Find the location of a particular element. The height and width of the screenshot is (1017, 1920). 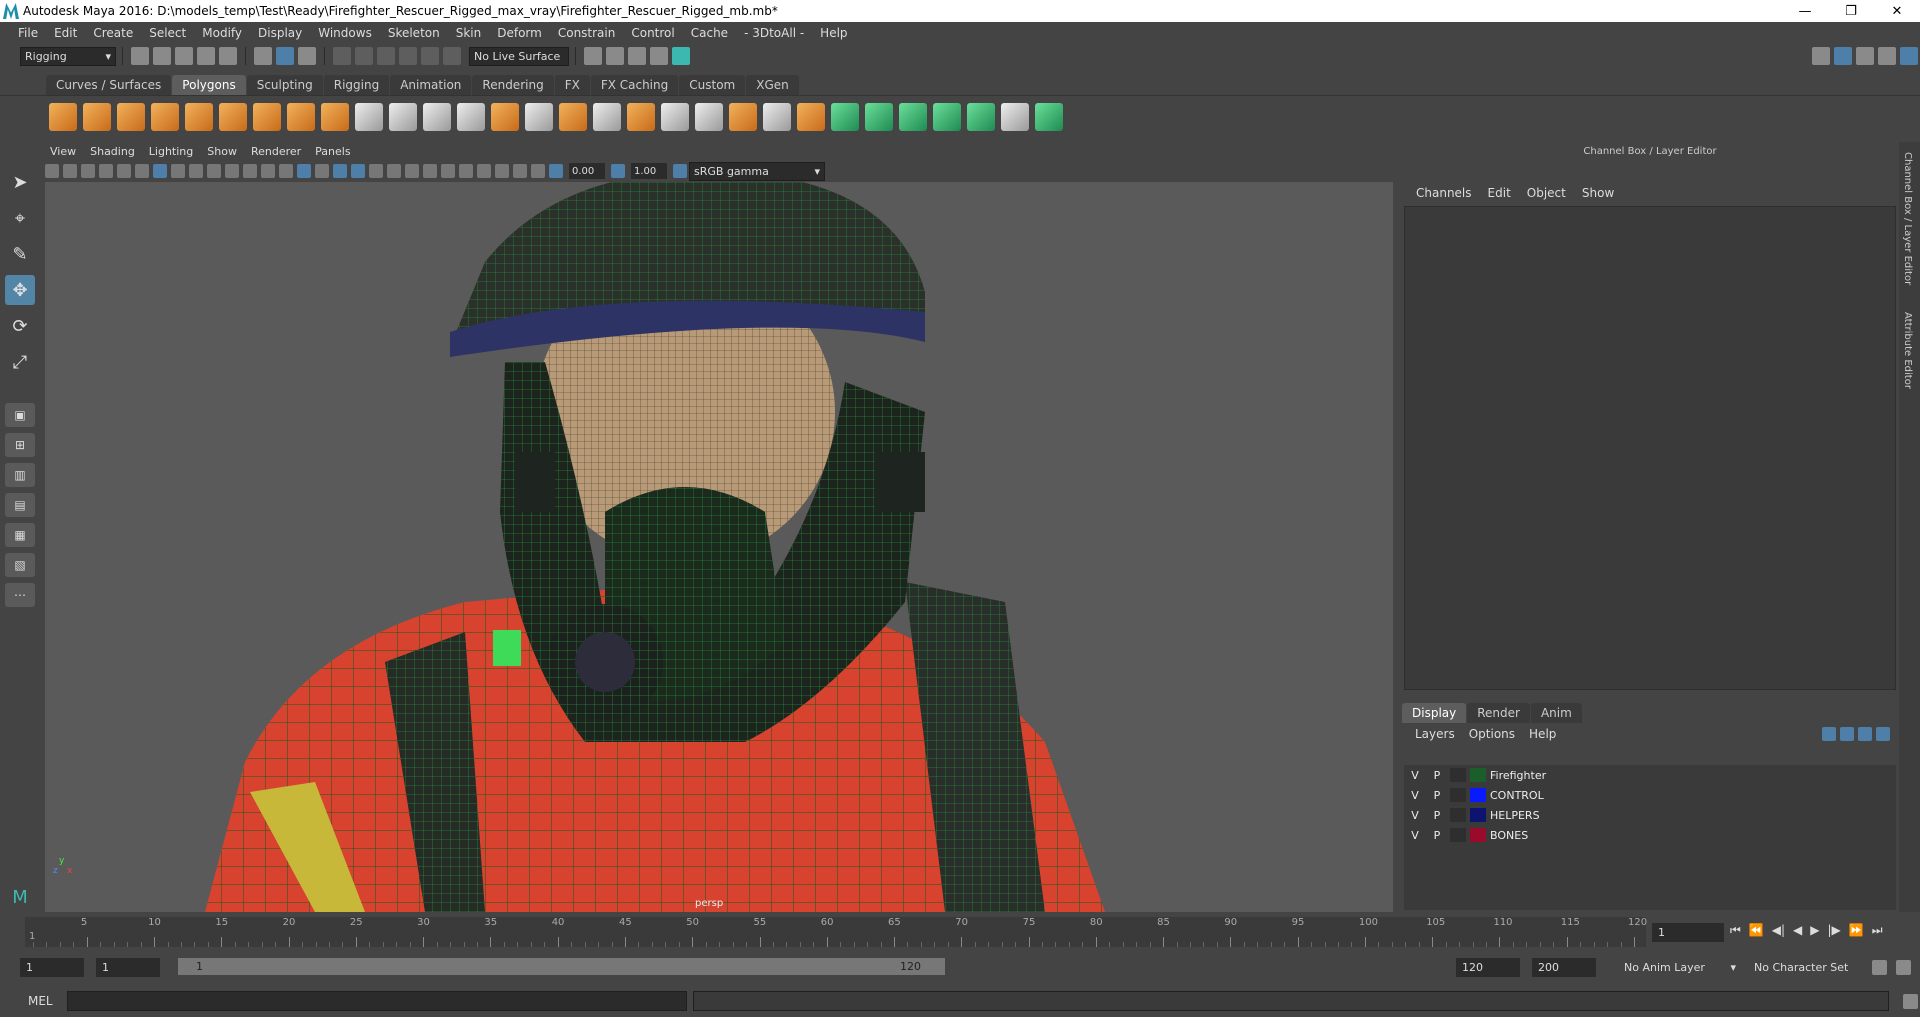

rotate-tool-icon: ⟳ is located at coordinates (20, 326).